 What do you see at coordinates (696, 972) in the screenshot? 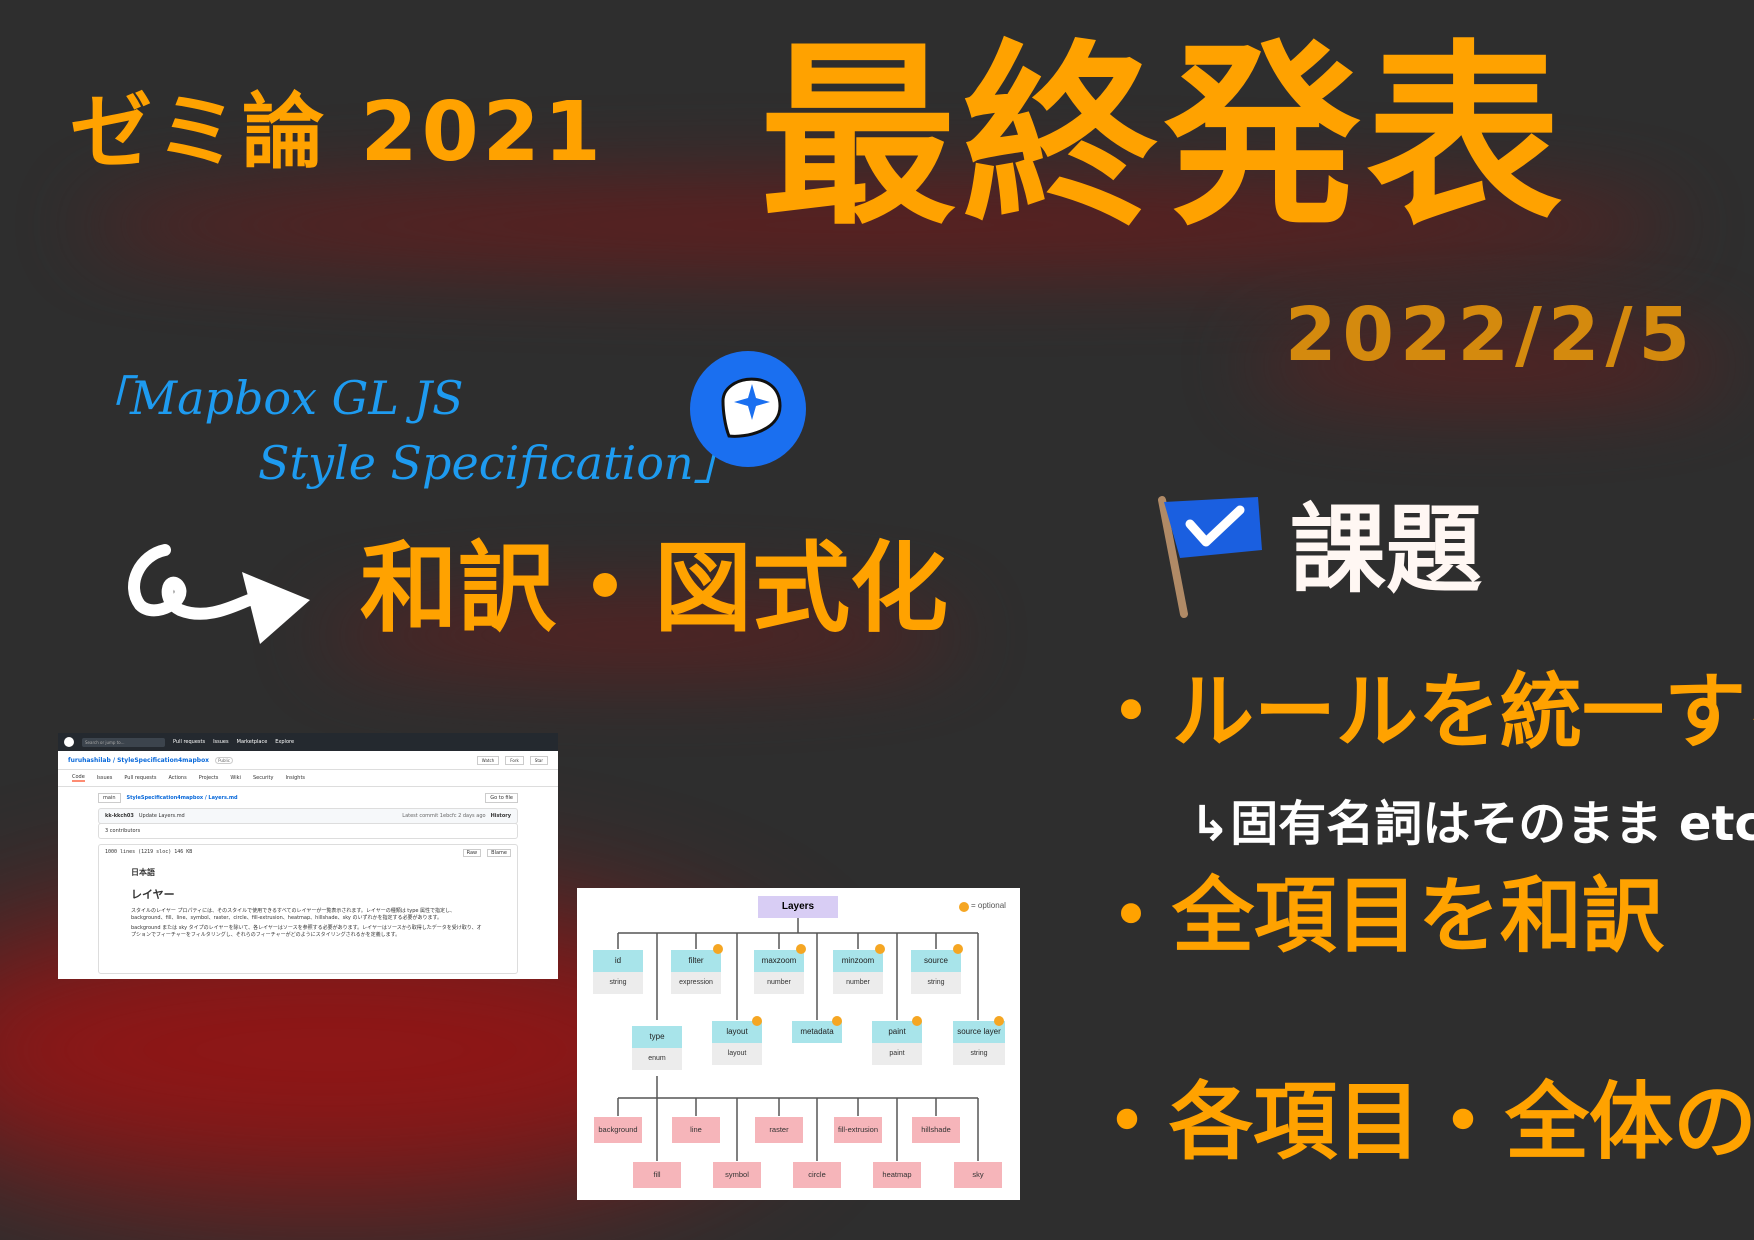
I see `node-filter: filter expression` at bounding box center [696, 972].